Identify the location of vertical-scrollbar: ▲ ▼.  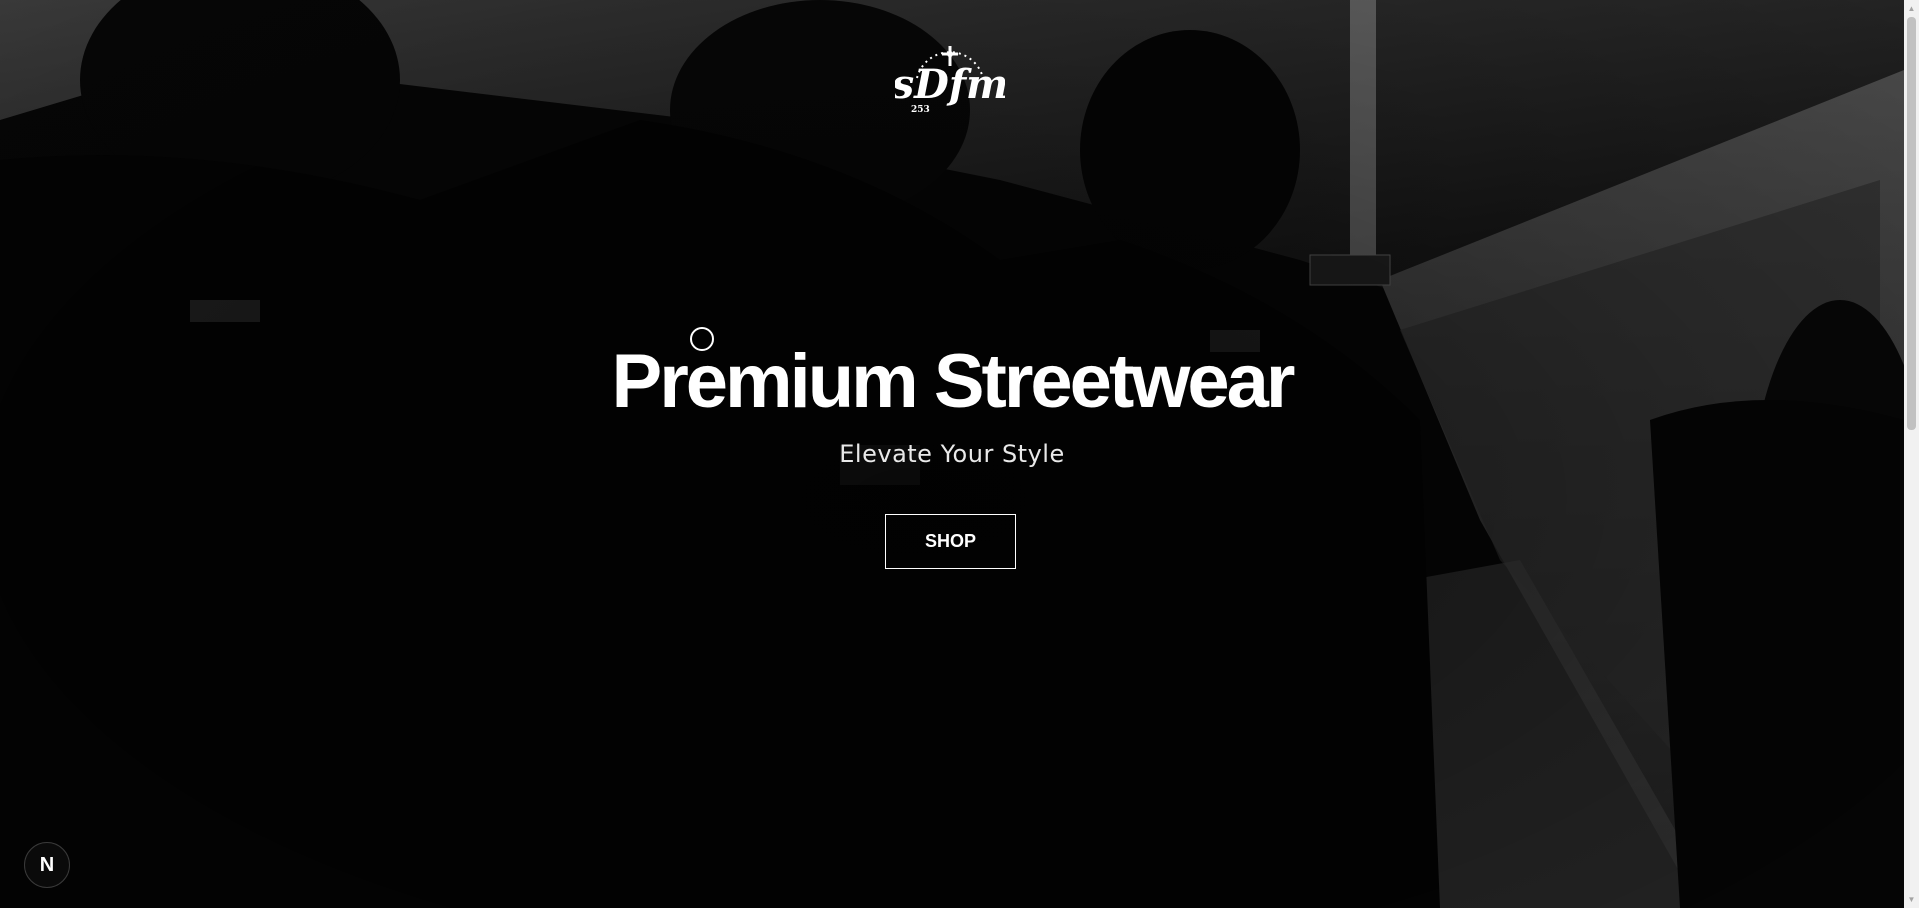
(1911, 454).